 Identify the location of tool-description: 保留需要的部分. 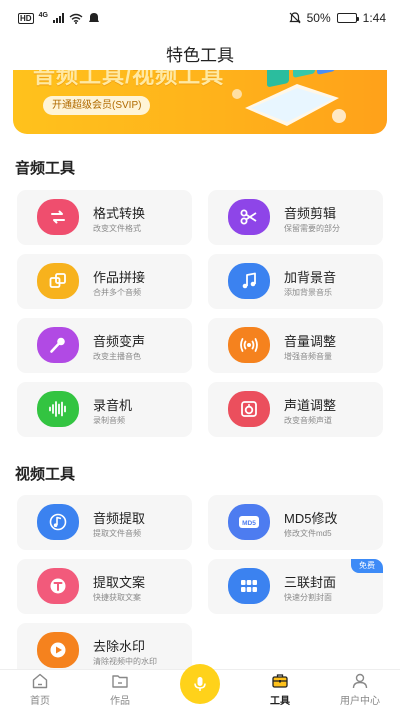
(312, 228).